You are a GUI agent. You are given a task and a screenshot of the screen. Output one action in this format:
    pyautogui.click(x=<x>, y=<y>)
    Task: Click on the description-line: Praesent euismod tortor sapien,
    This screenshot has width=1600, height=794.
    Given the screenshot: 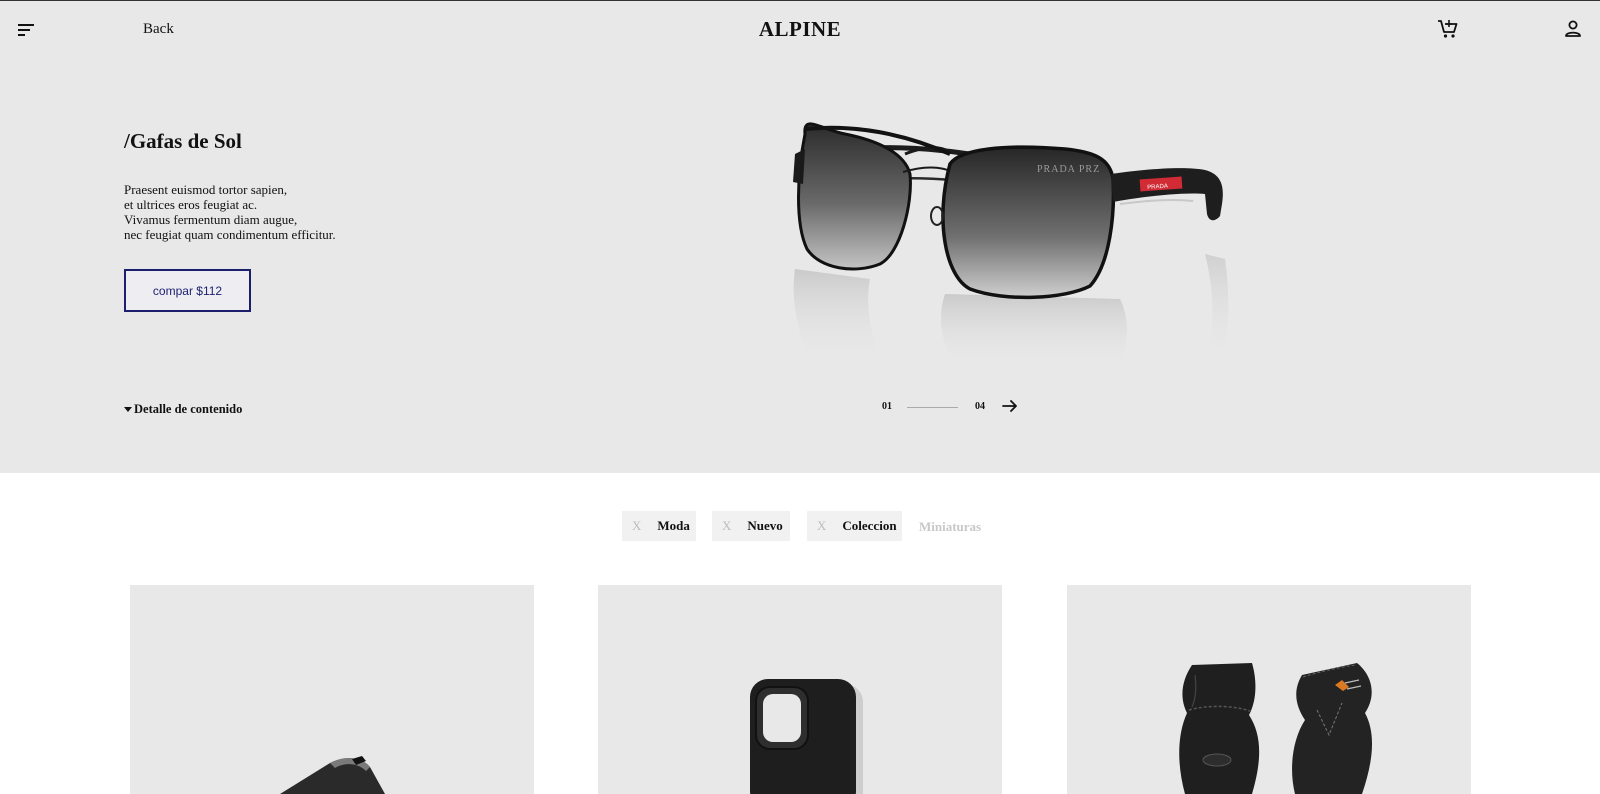 What is the action you would take?
    pyautogui.click(x=206, y=189)
    